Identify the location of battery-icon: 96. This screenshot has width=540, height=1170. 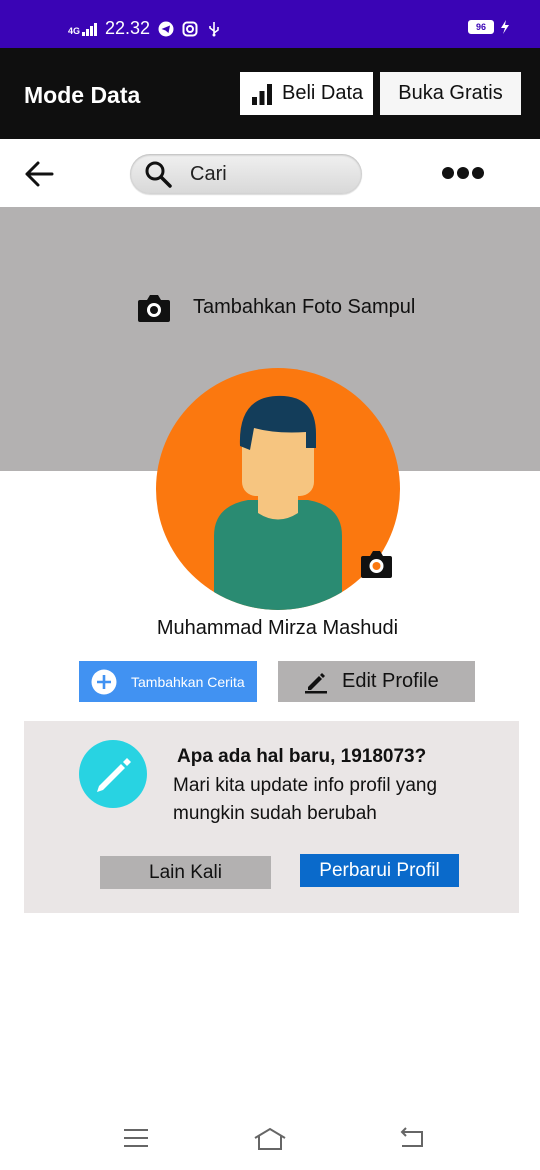
(481, 27).